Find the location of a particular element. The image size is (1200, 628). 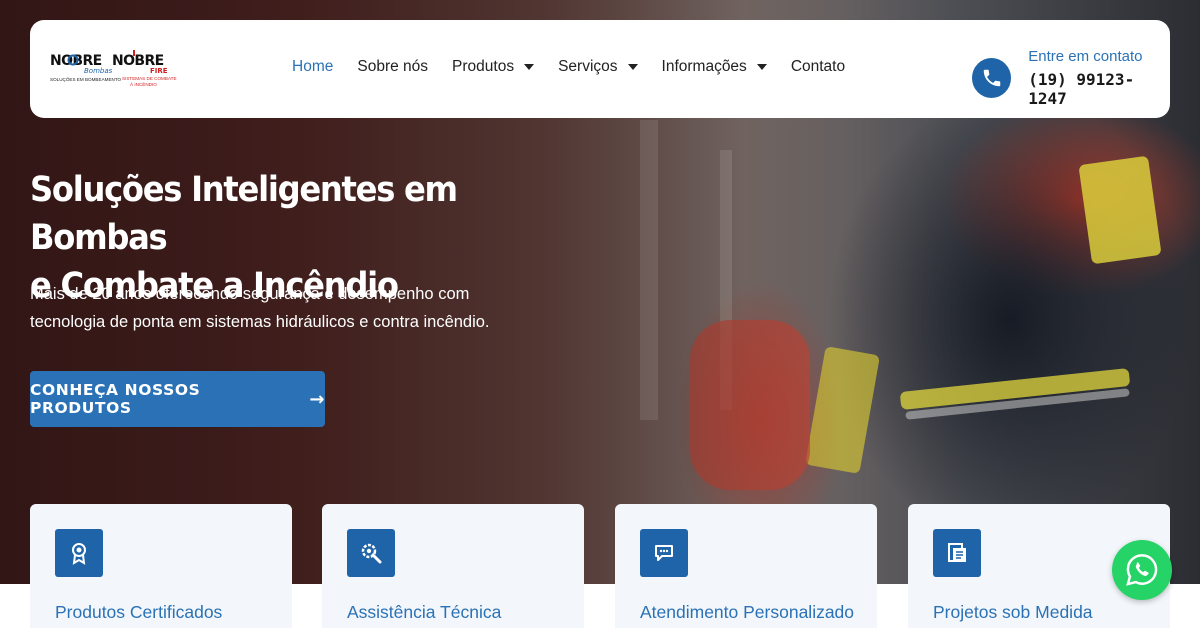

arrow-right-icon: → is located at coordinates (317, 399).